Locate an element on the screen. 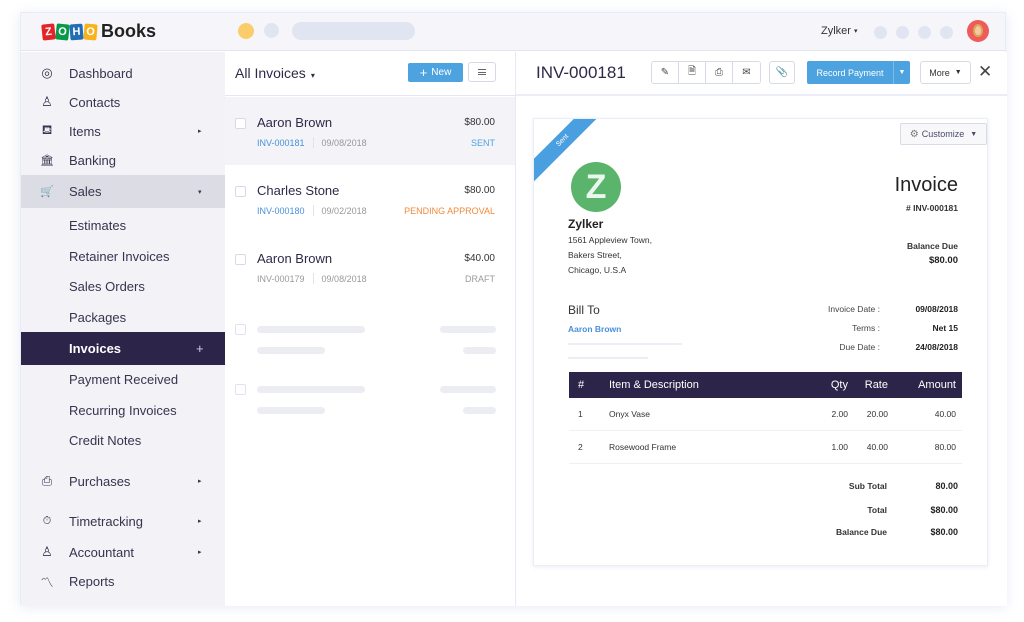 This screenshot has height=622, width=1024. invoice-number: INV-000179 is located at coordinates (281, 278).